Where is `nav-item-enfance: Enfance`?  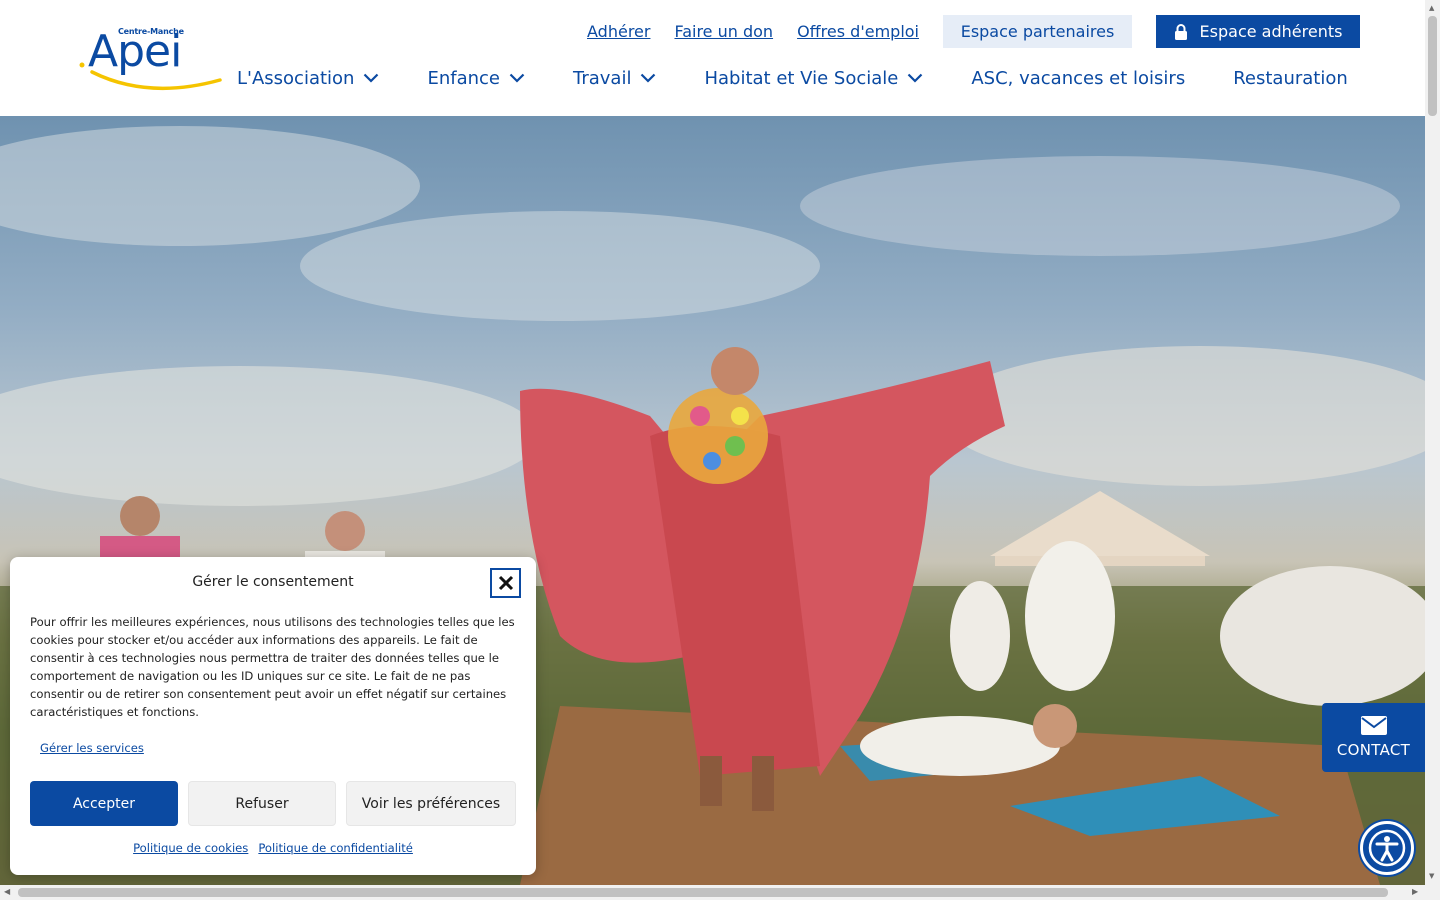
nav-item-enfance: Enfance is located at coordinates (476, 78).